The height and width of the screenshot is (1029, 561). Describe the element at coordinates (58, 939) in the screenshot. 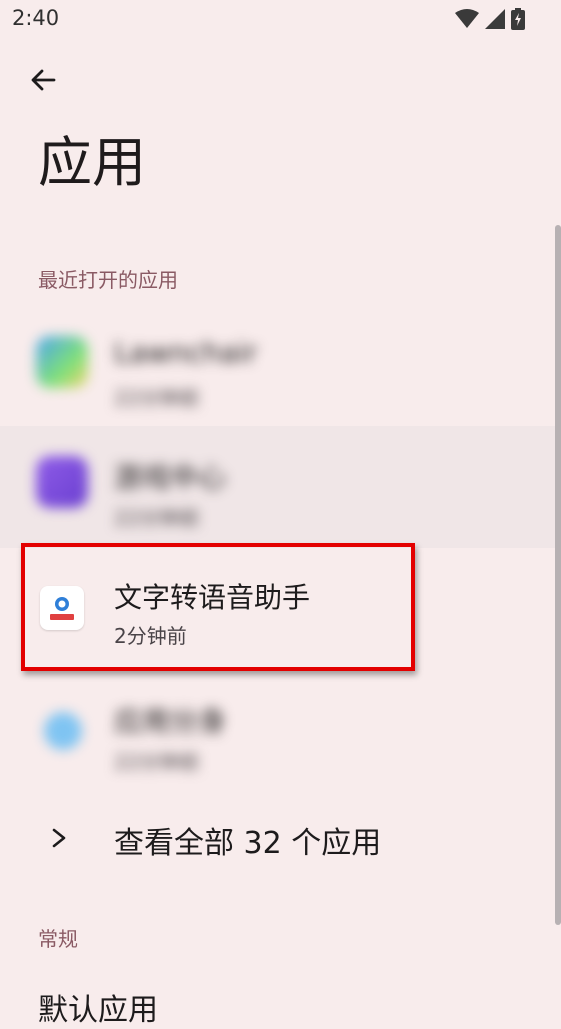

I see `general-section-label: 常规` at that location.